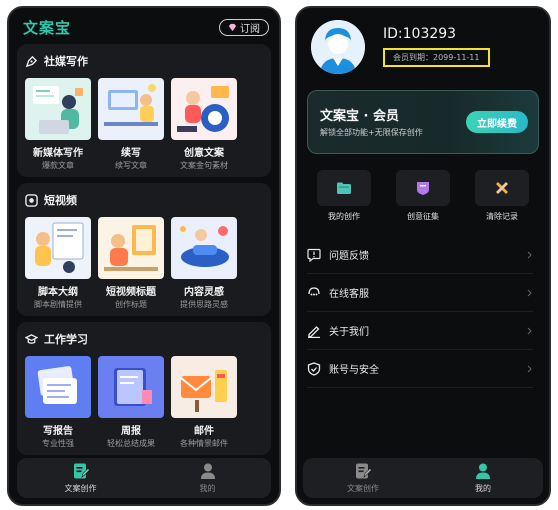 The height and width of the screenshot is (510, 558). Describe the element at coordinates (436, 57) in the screenshot. I see `member-expiry-date: 会员到期：2099-11-11` at that location.